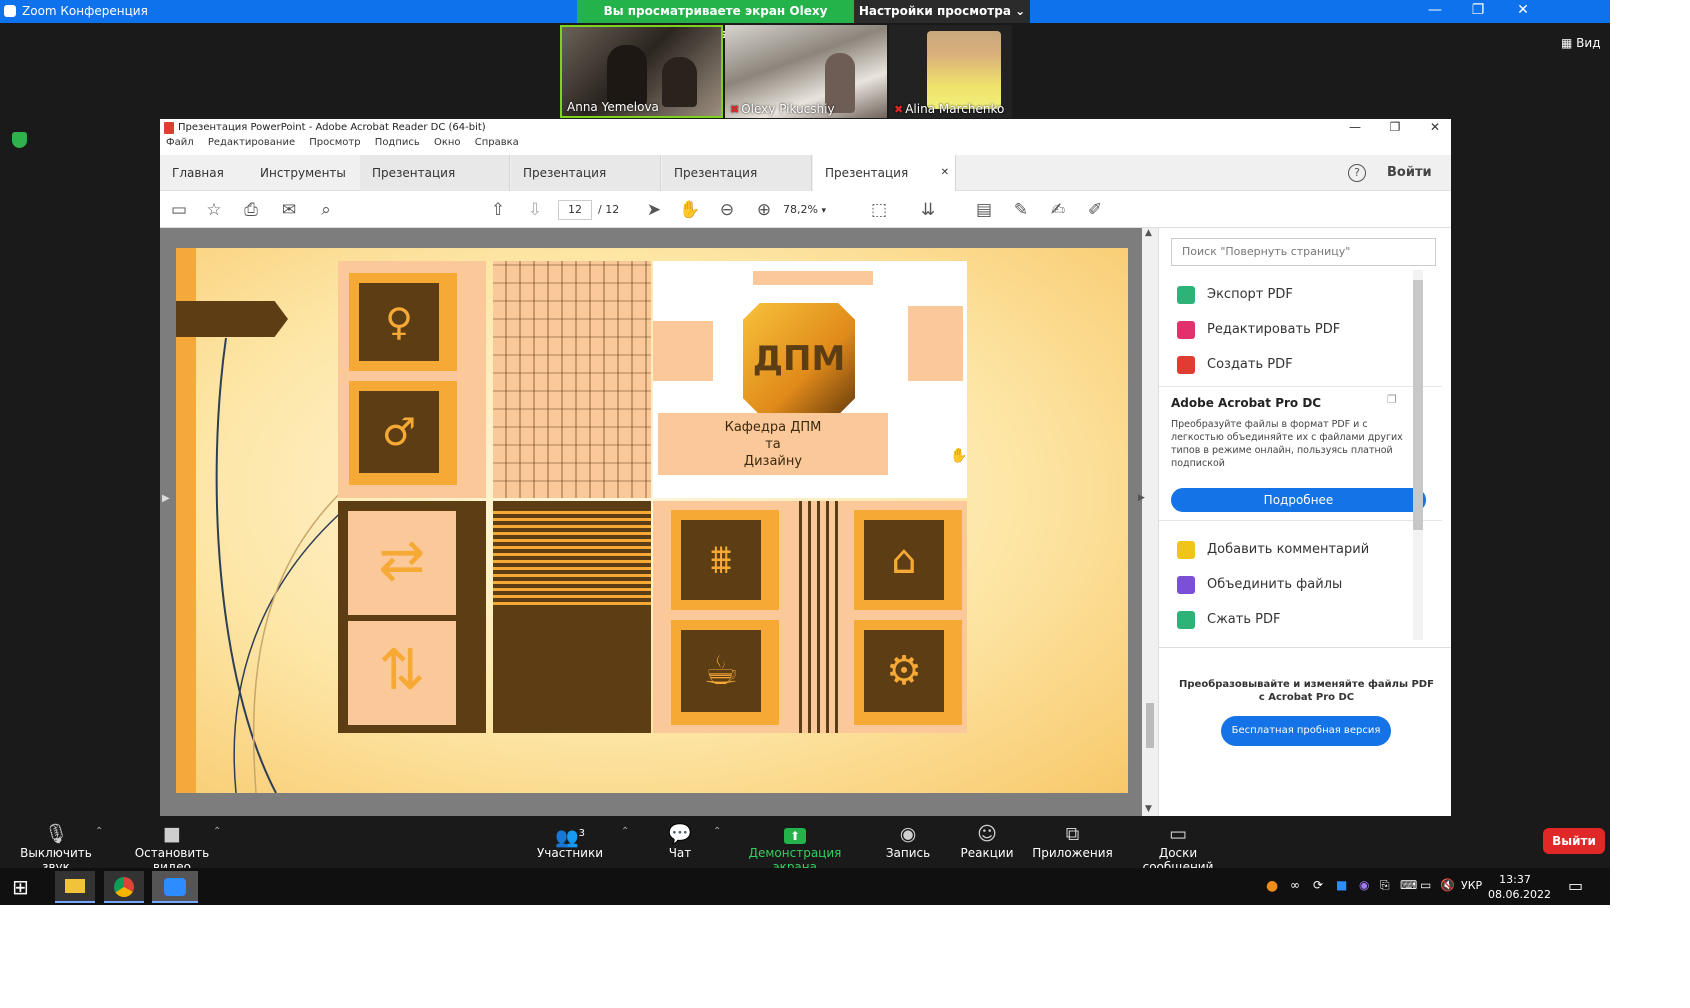  What do you see at coordinates (397, 142) in the screenshot?
I see `menu-sign: Подпись` at bounding box center [397, 142].